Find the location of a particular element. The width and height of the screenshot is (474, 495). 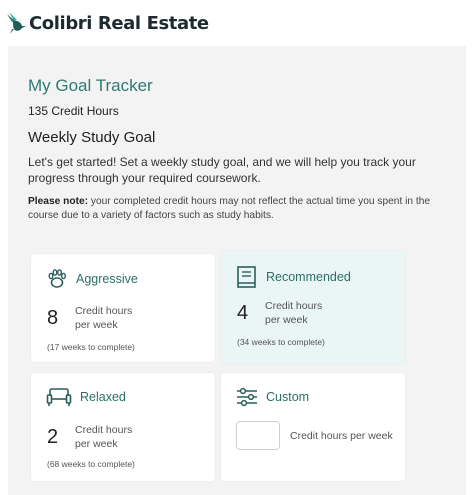

hours-value: 2 is located at coordinates (53, 436).